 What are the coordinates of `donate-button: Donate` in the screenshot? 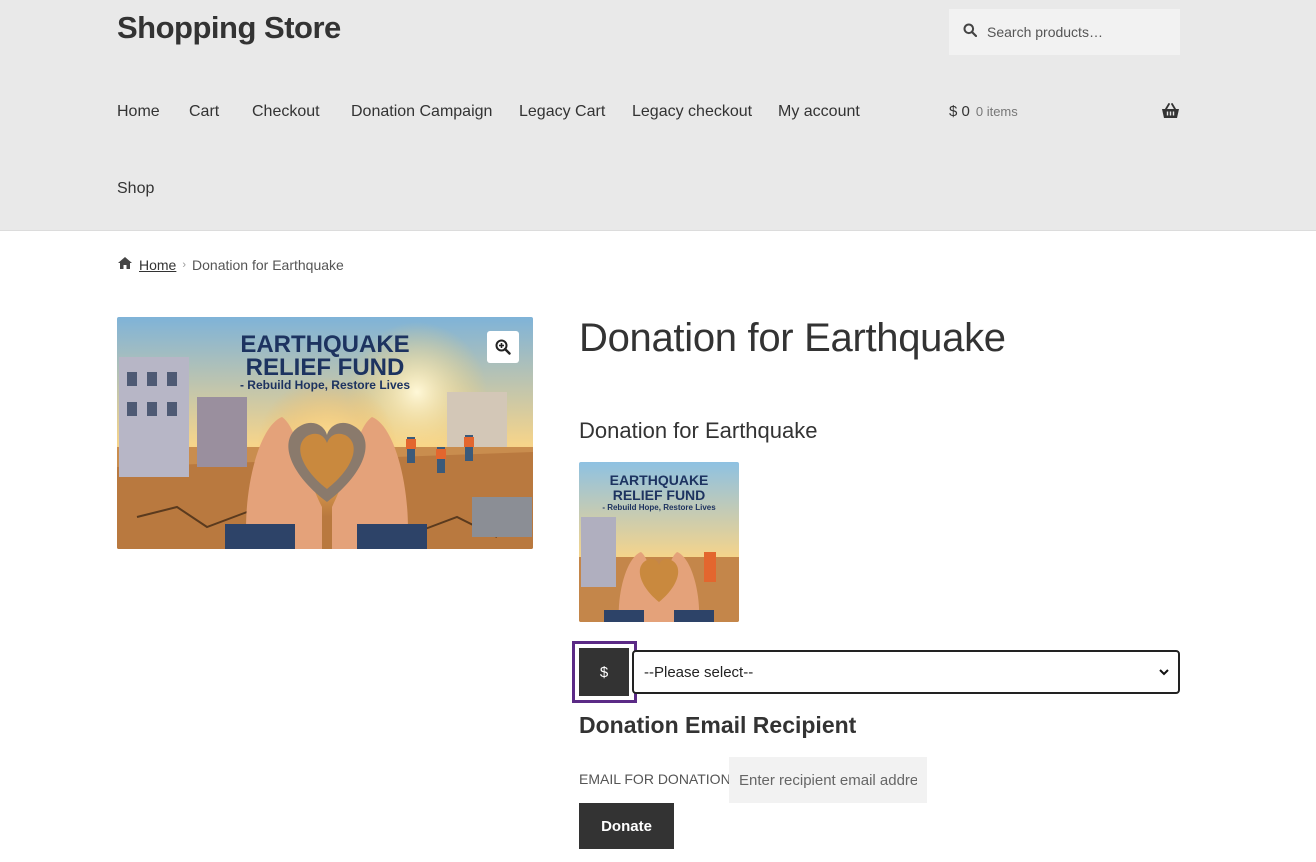 It's located at (626, 826).